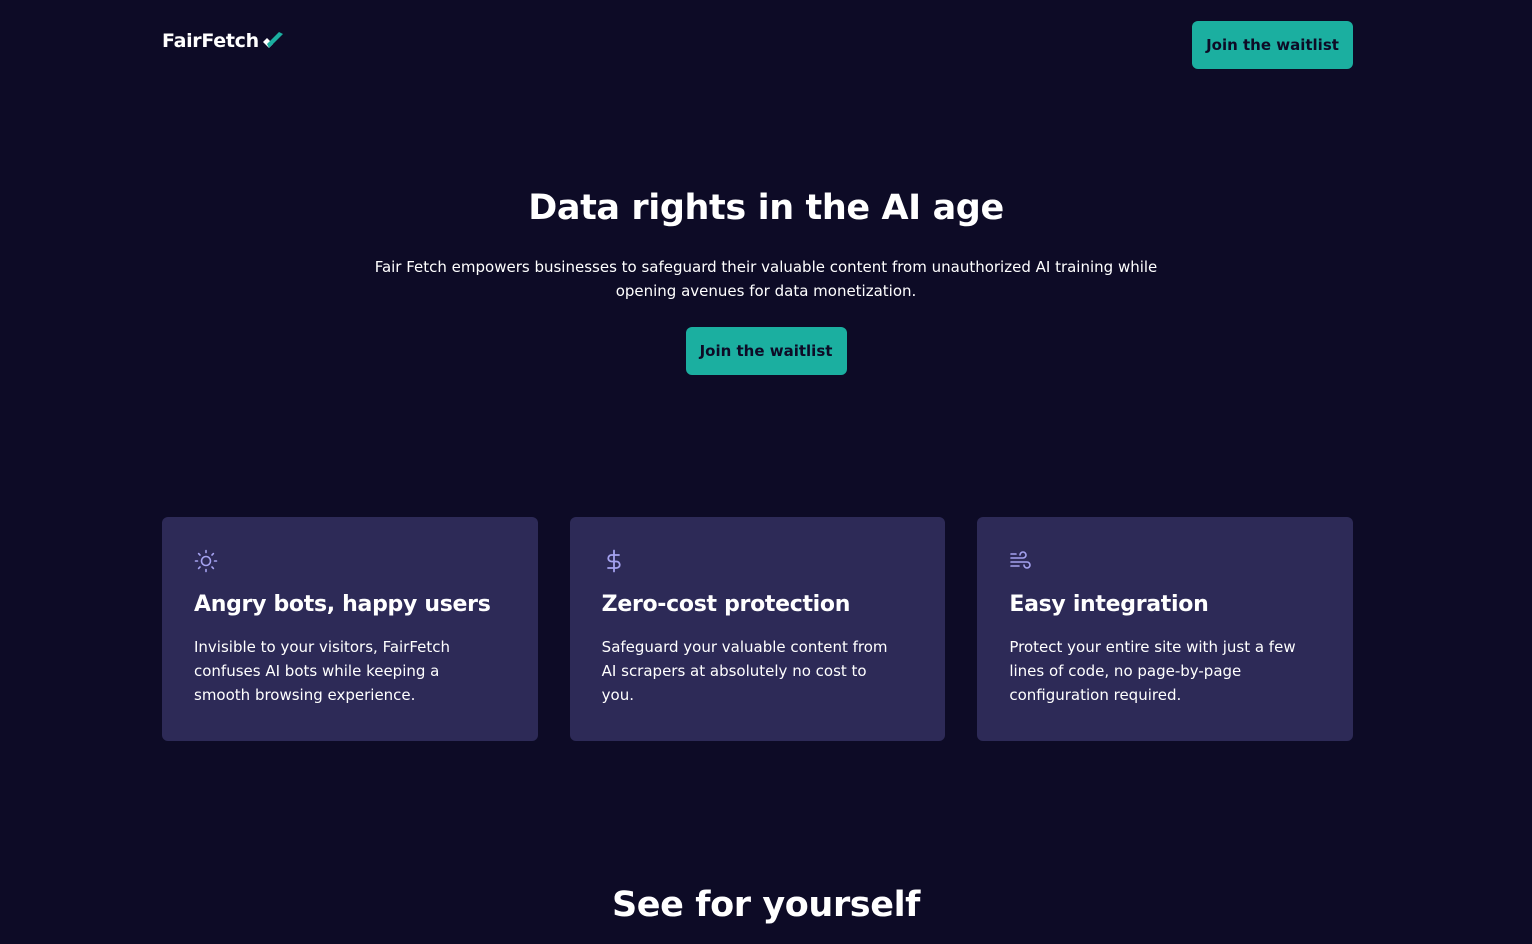 Image resolution: width=1532 pixels, height=944 pixels. I want to click on site-header: FairFetch Join the waitlist, so click(757, 45).